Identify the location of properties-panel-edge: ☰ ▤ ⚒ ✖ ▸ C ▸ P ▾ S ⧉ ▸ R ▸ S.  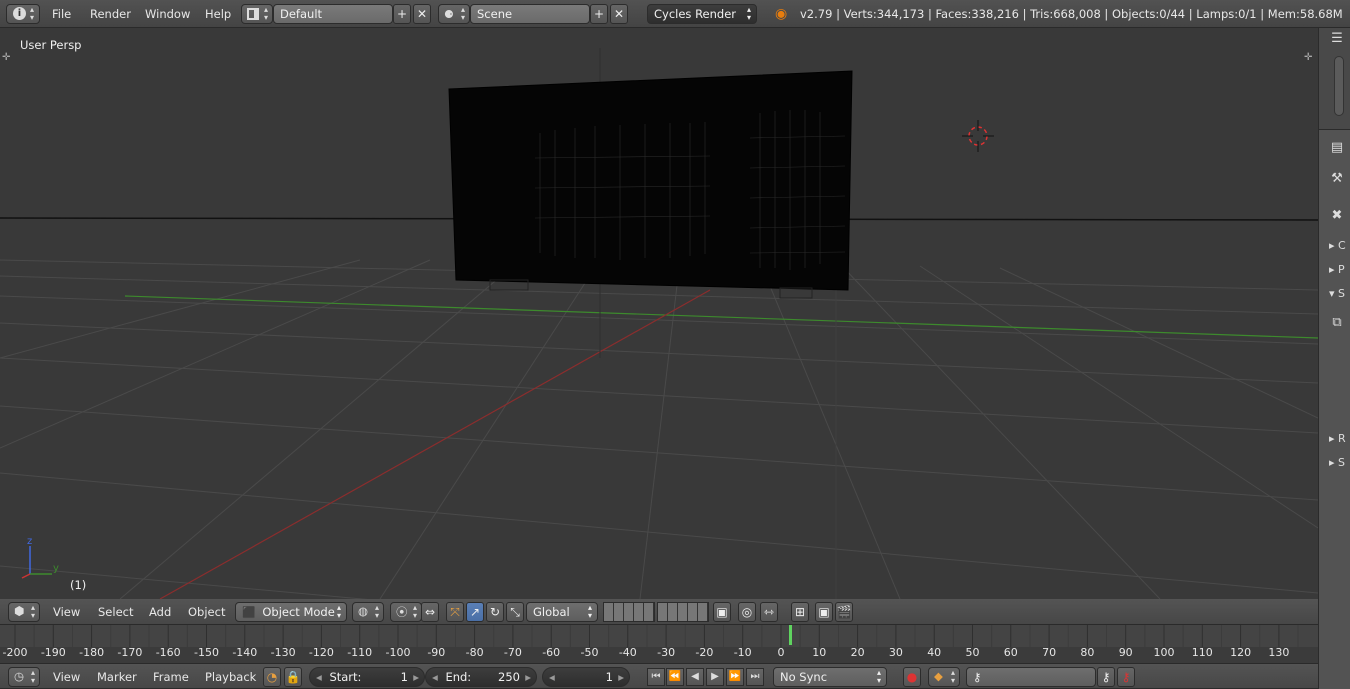
(1334, 358).